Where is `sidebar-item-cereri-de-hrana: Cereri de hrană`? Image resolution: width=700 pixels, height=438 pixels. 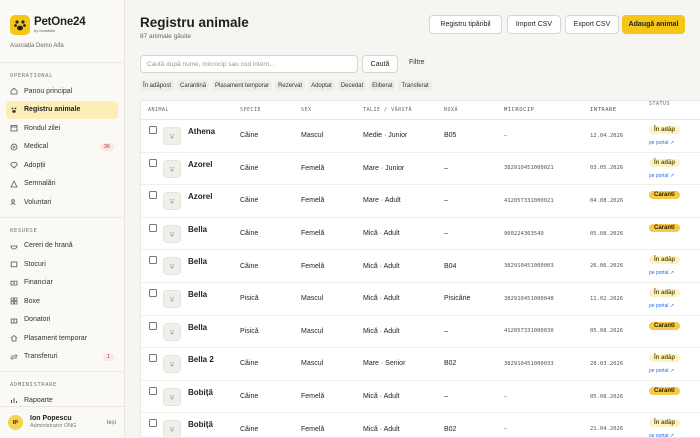 sidebar-item-cereri-de-hrana: Cereri de hrană is located at coordinates (62, 246).